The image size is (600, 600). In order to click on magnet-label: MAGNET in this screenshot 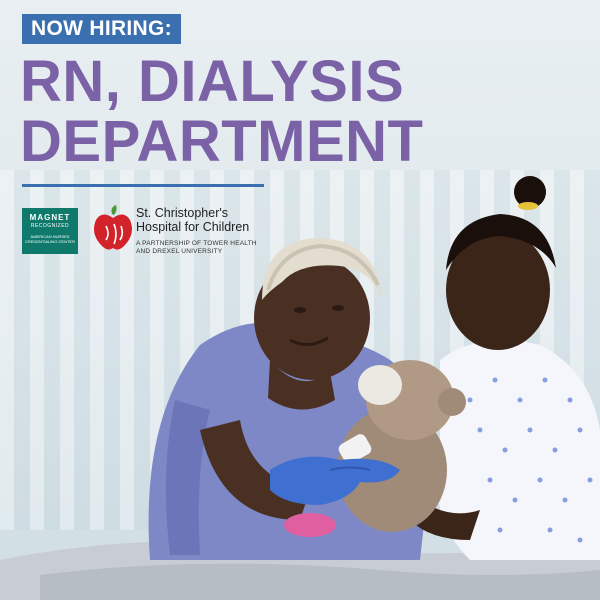, I will do `click(50, 217)`.